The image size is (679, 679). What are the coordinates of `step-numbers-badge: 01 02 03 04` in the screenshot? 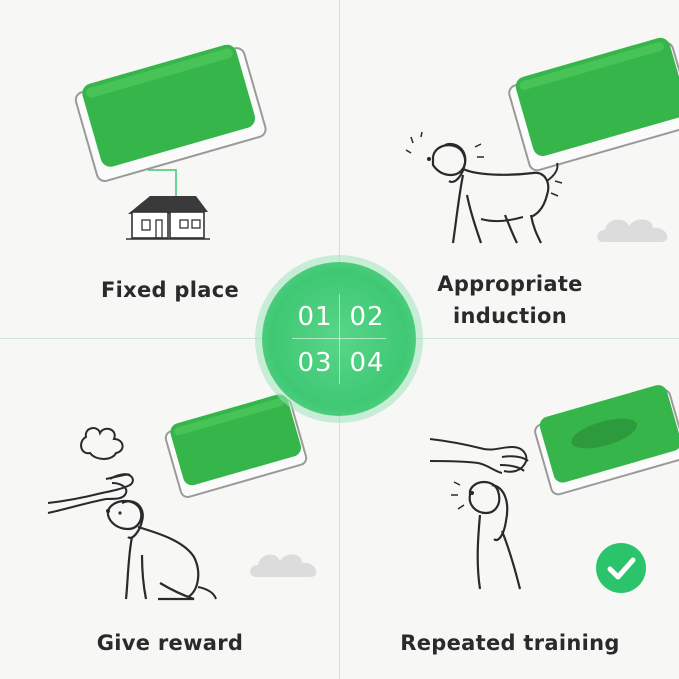 It's located at (339, 339).